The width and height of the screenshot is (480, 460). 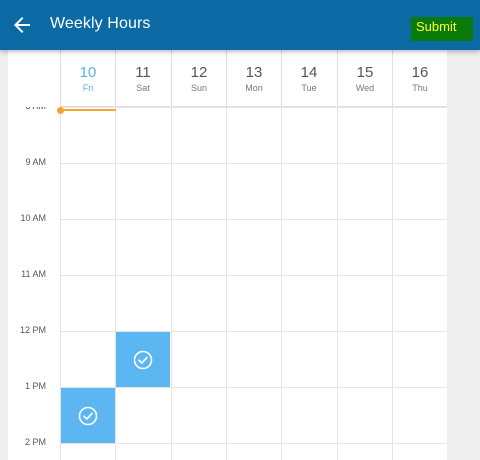 I want to click on day-header-fri: 10 Fri, so click(x=87, y=78).